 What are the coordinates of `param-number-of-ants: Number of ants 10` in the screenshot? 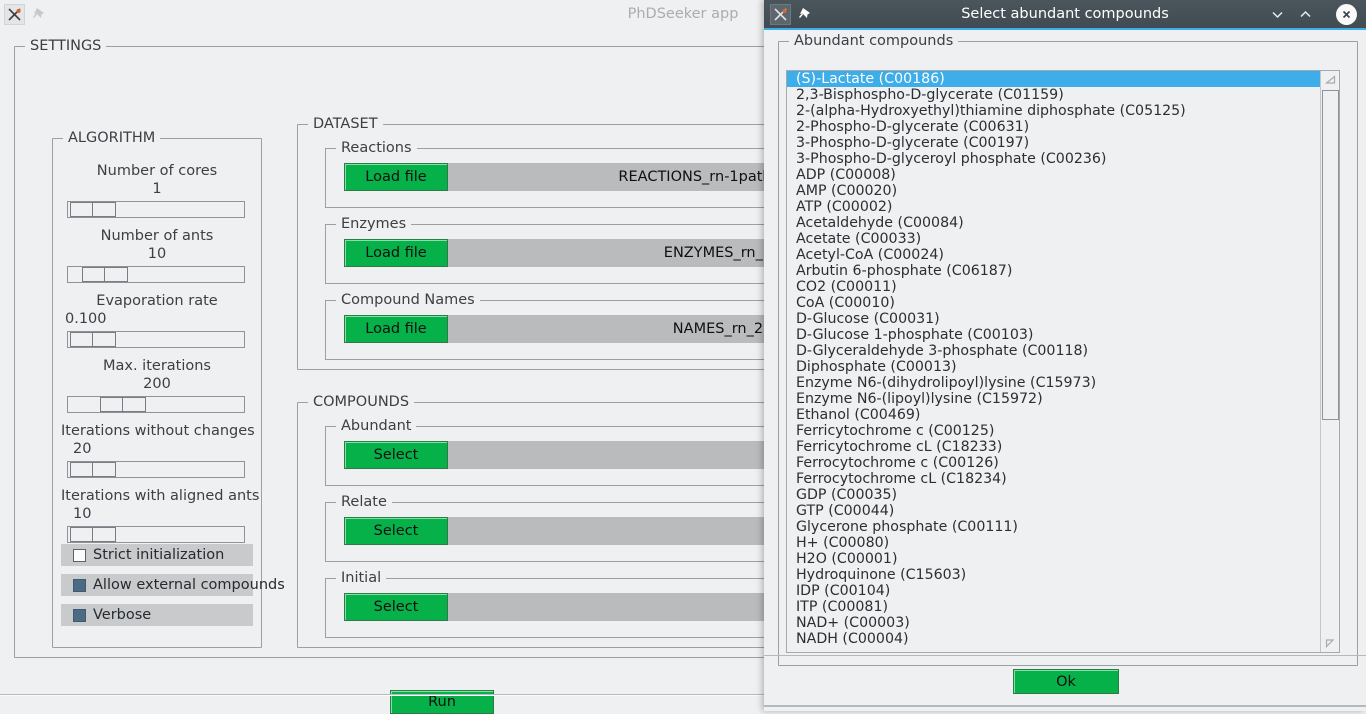 It's located at (157, 255).